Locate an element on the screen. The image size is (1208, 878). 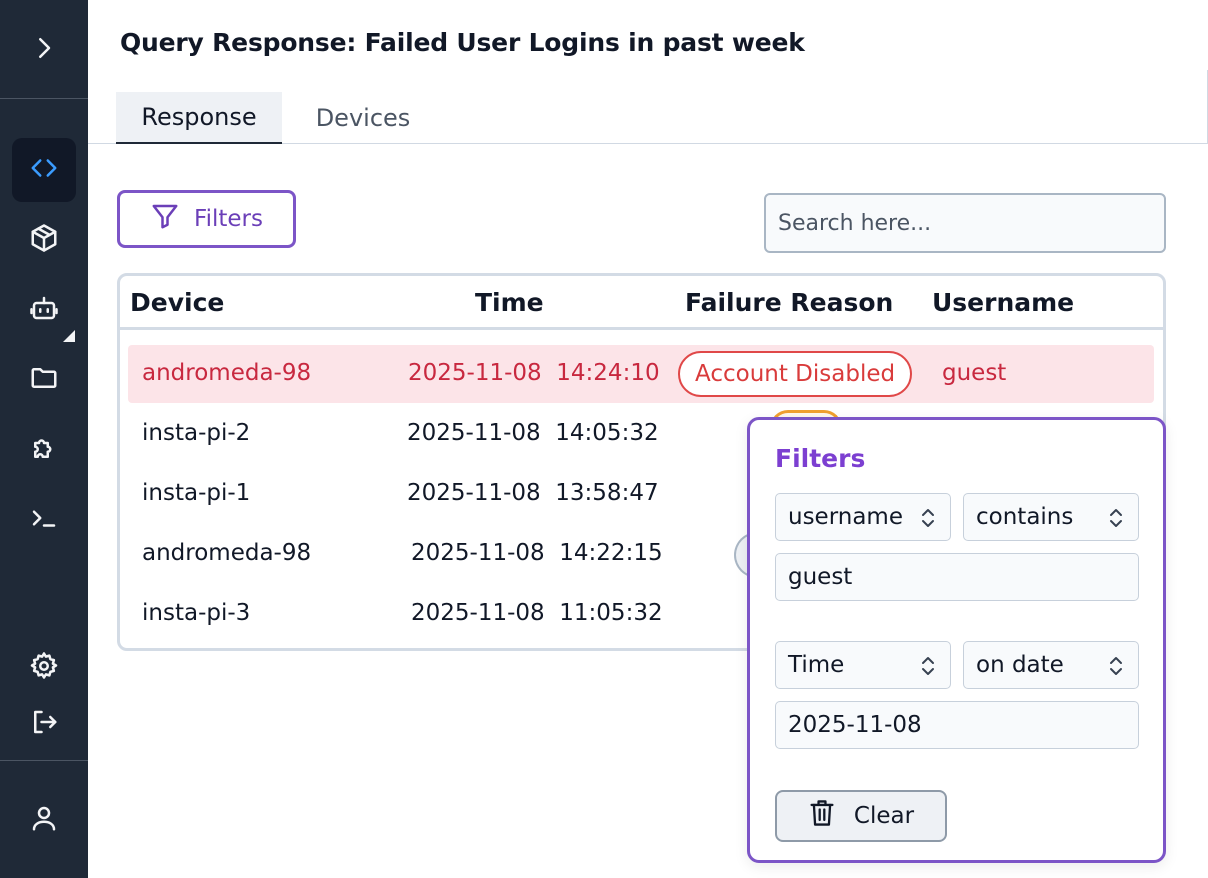
username-cell: guest is located at coordinates (974, 373).